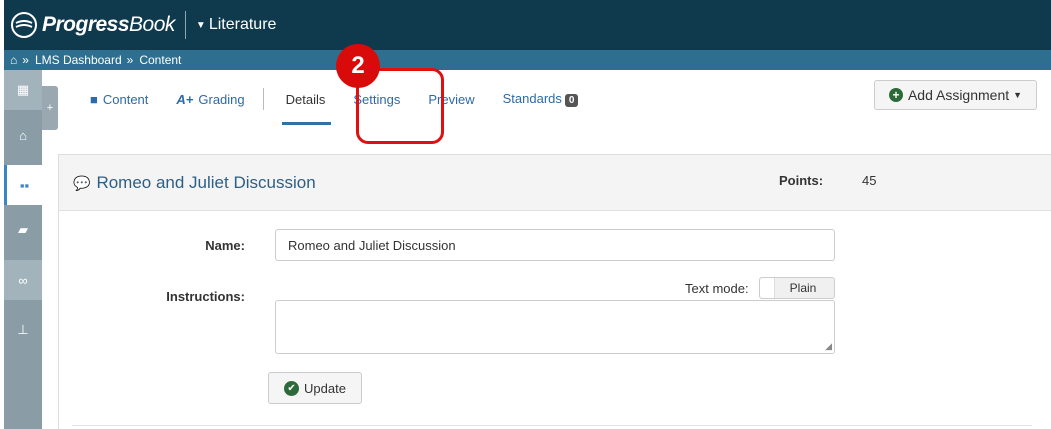 This screenshot has height=429, width=1051. Describe the element at coordinates (94, 99) in the screenshot. I see `folder-icon: ■` at that location.